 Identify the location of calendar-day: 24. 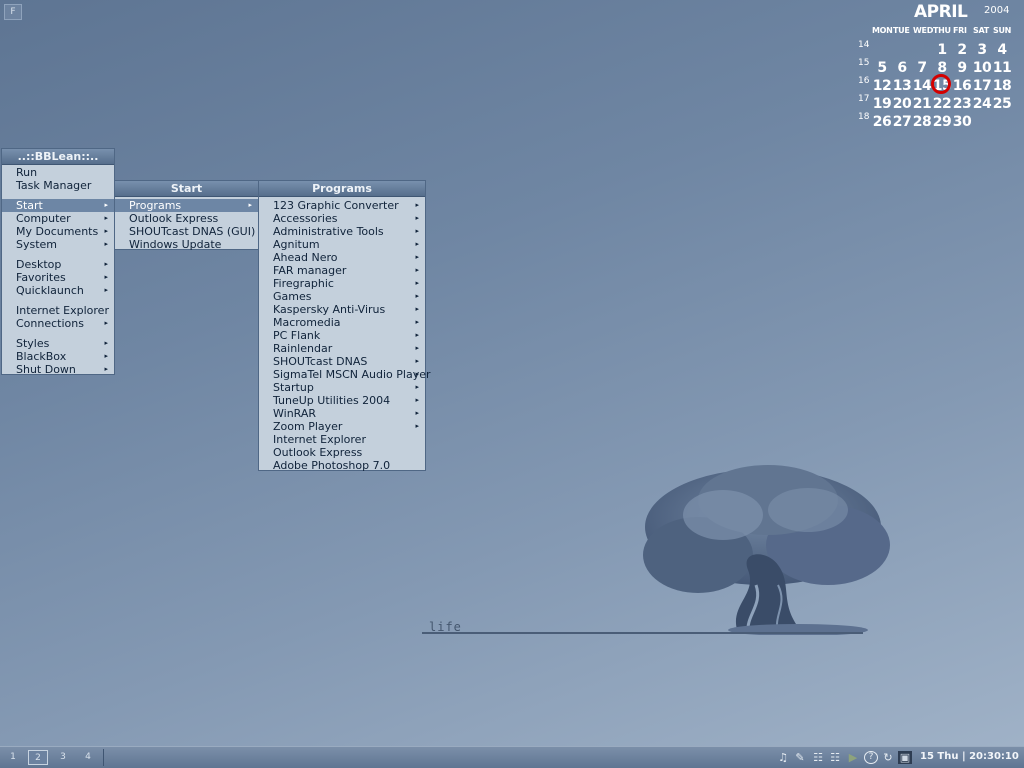
(982, 104).